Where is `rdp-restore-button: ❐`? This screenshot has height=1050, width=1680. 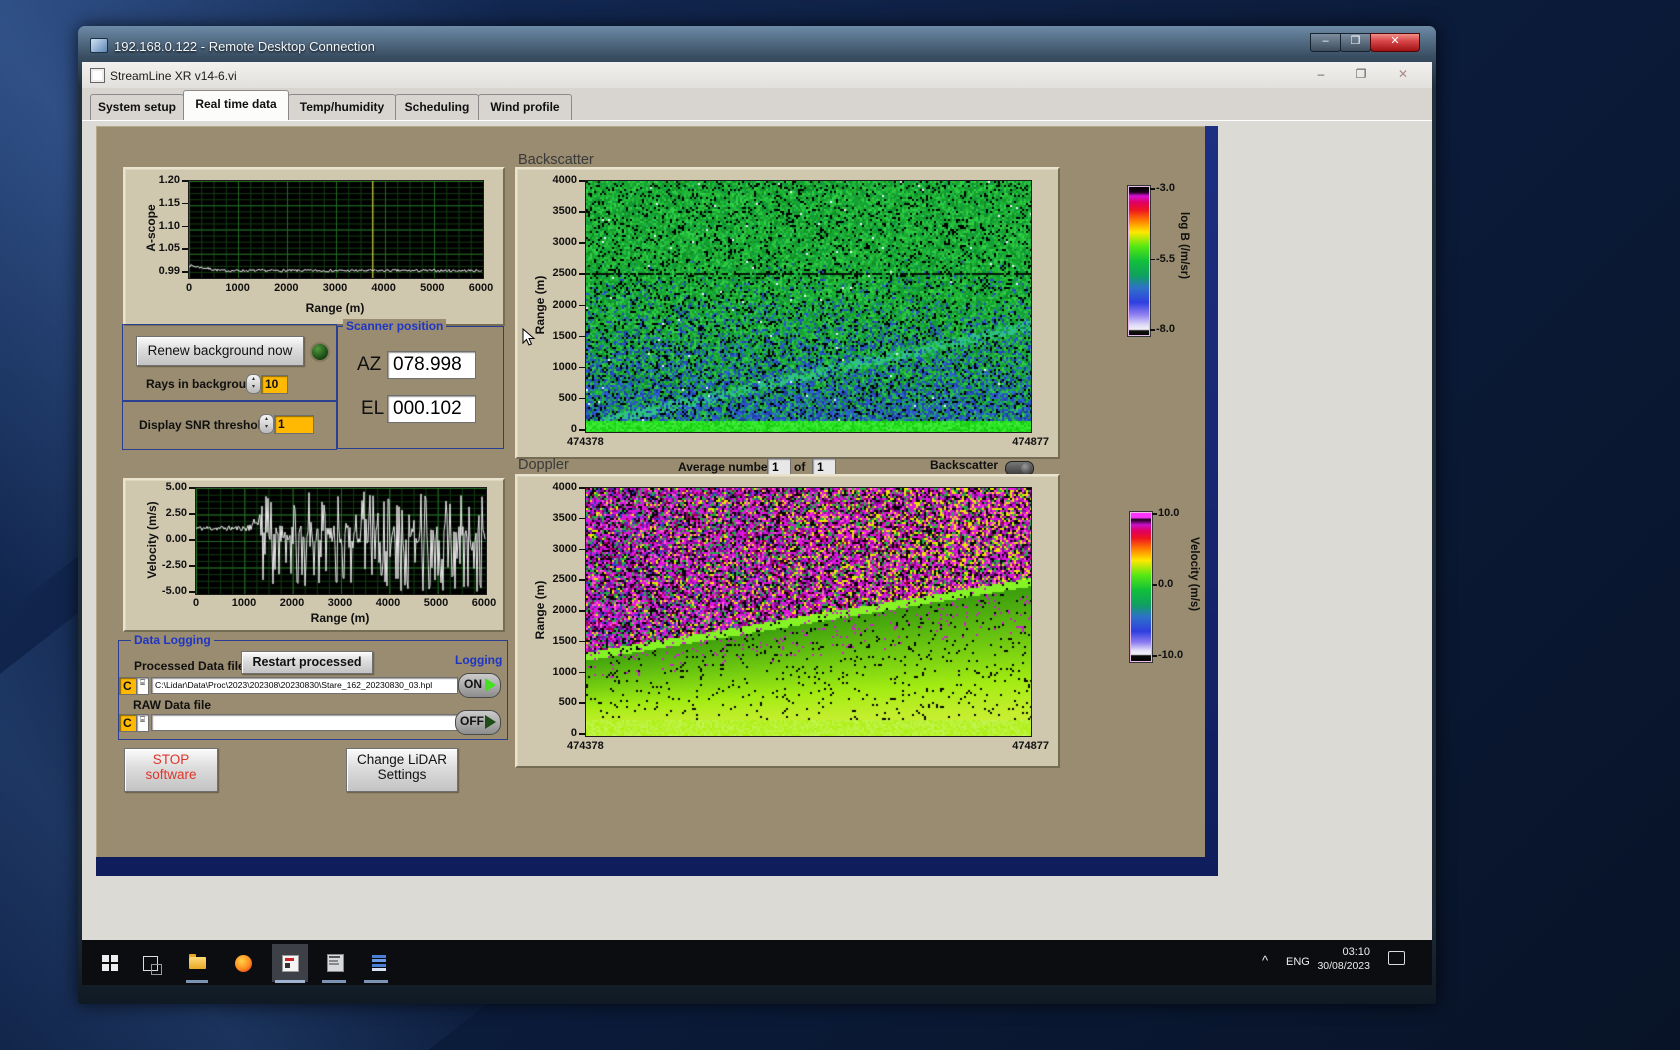 rdp-restore-button: ❐ is located at coordinates (1355, 42).